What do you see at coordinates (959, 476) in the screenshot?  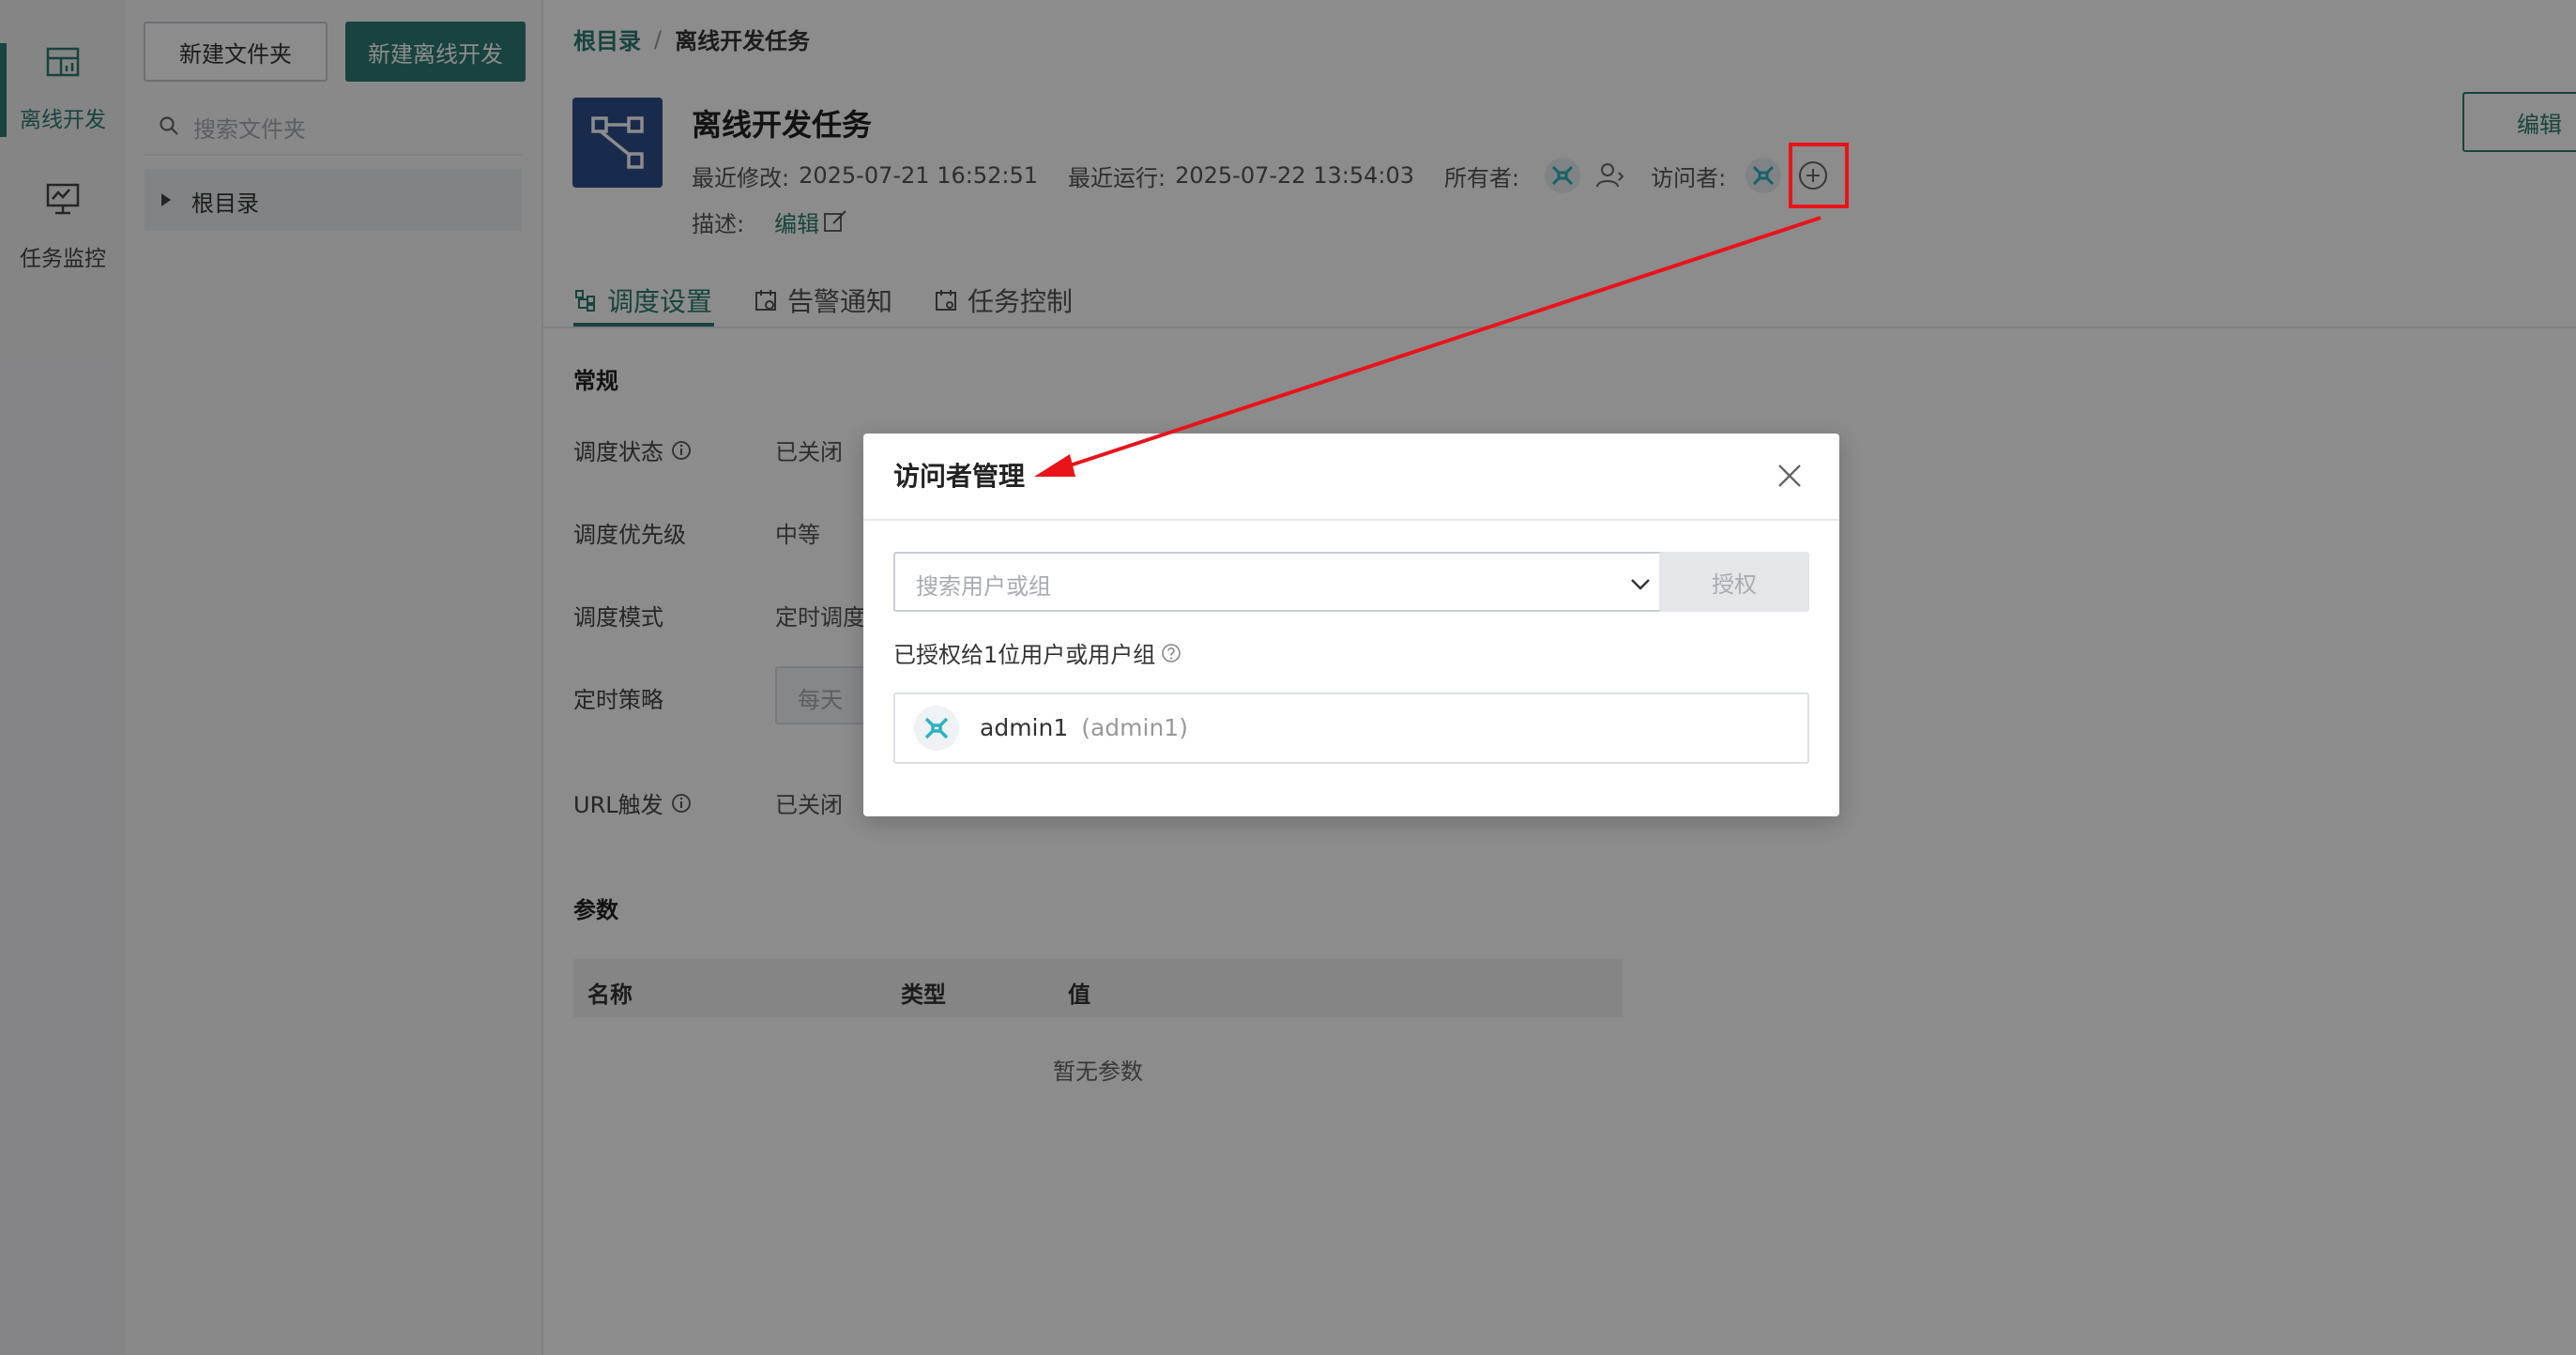 I see `dialog-title: 访问者管理` at bounding box center [959, 476].